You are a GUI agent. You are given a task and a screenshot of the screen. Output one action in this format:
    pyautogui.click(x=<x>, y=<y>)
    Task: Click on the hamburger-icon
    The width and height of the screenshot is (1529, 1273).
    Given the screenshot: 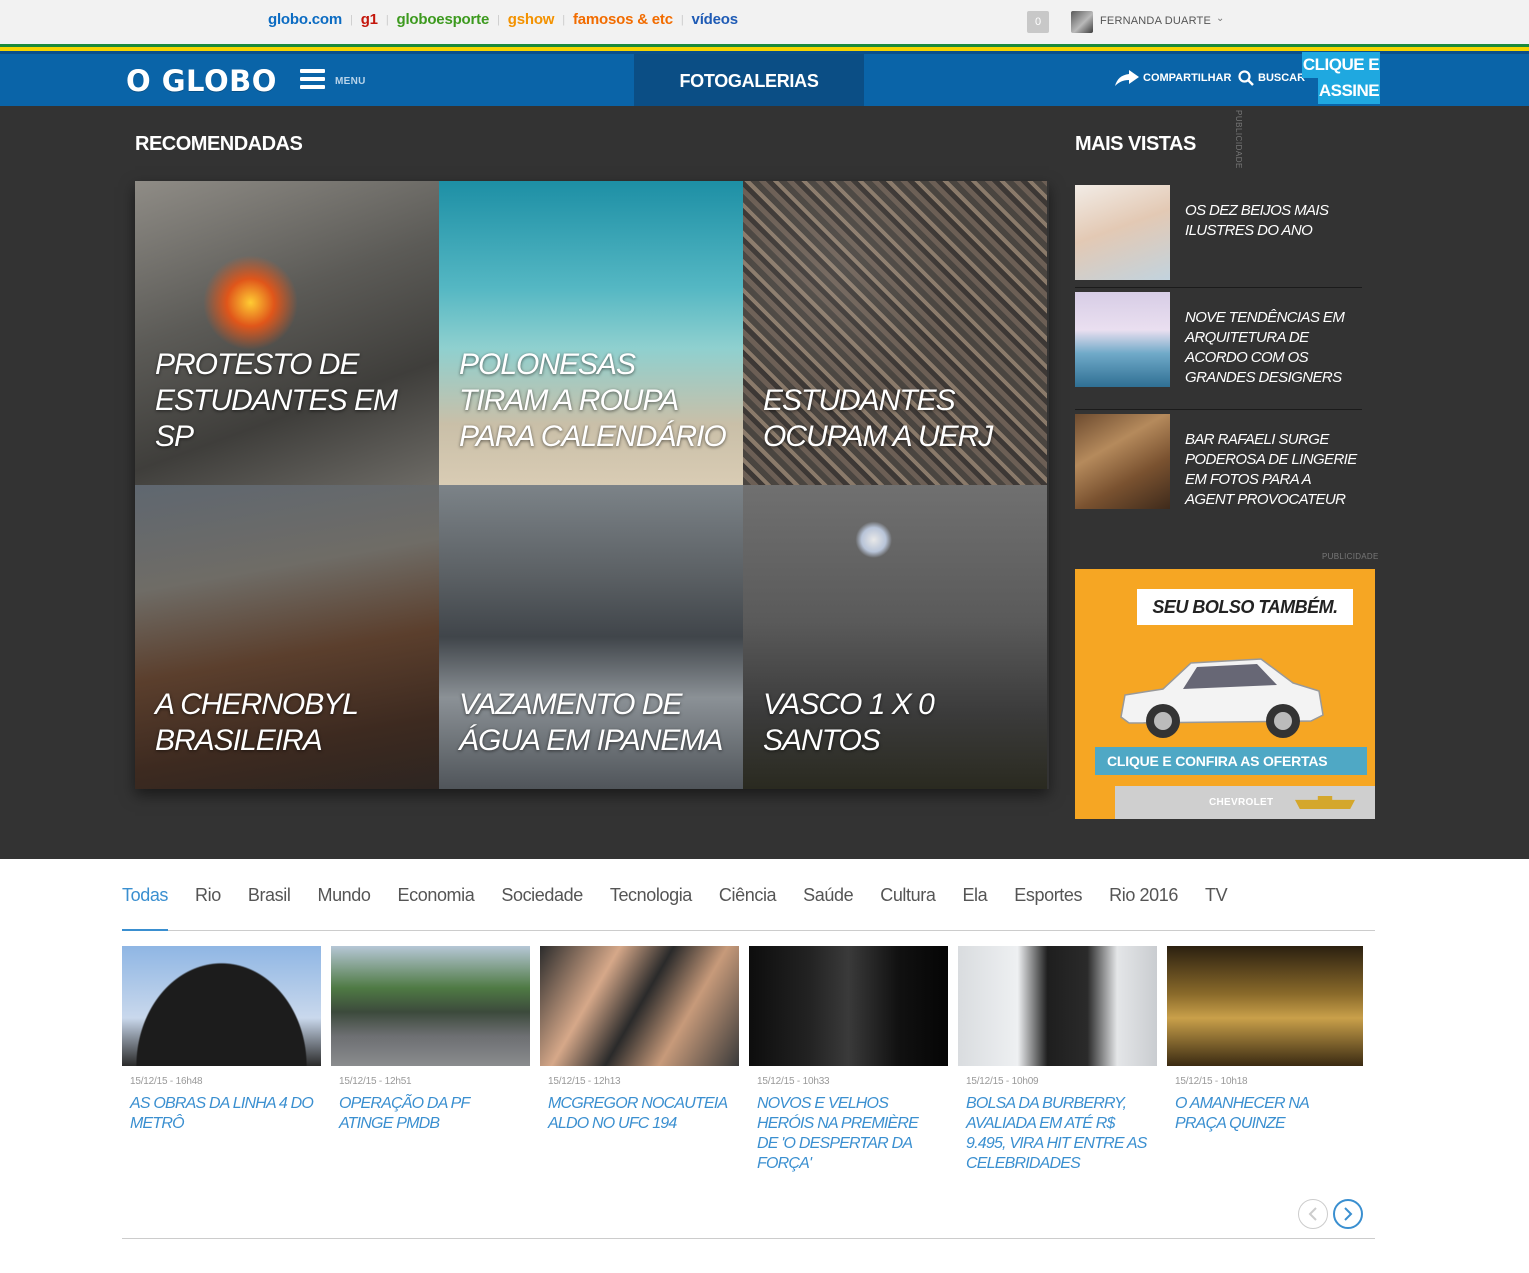 What is the action you would take?
    pyautogui.click(x=312, y=79)
    